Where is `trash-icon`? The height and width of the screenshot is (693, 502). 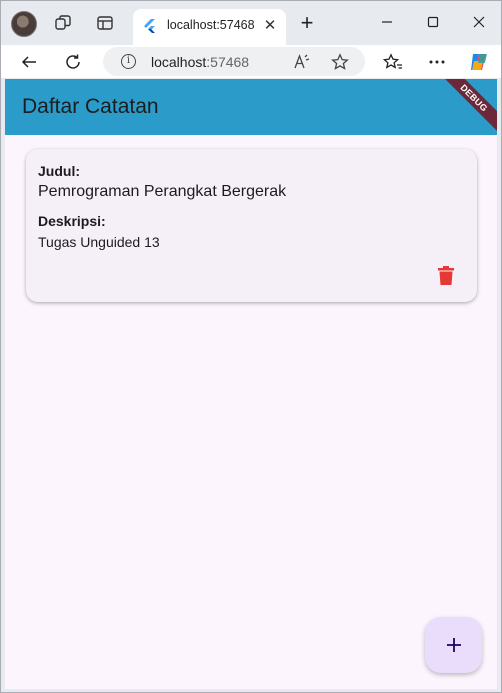
trash-icon is located at coordinates (446, 275).